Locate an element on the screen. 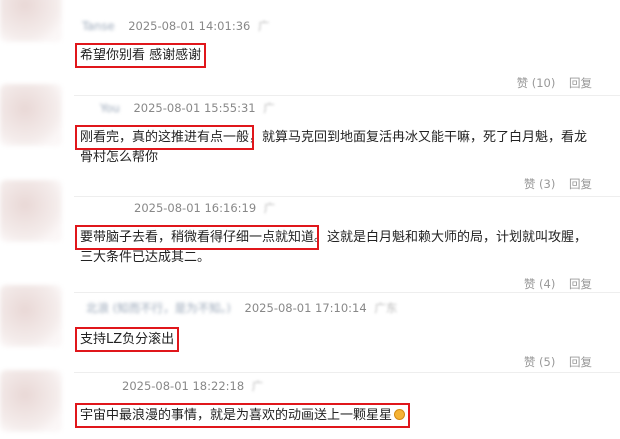 The image size is (620, 439). timestamp: 2025-08-01 17:10:14 is located at coordinates (305, 308).